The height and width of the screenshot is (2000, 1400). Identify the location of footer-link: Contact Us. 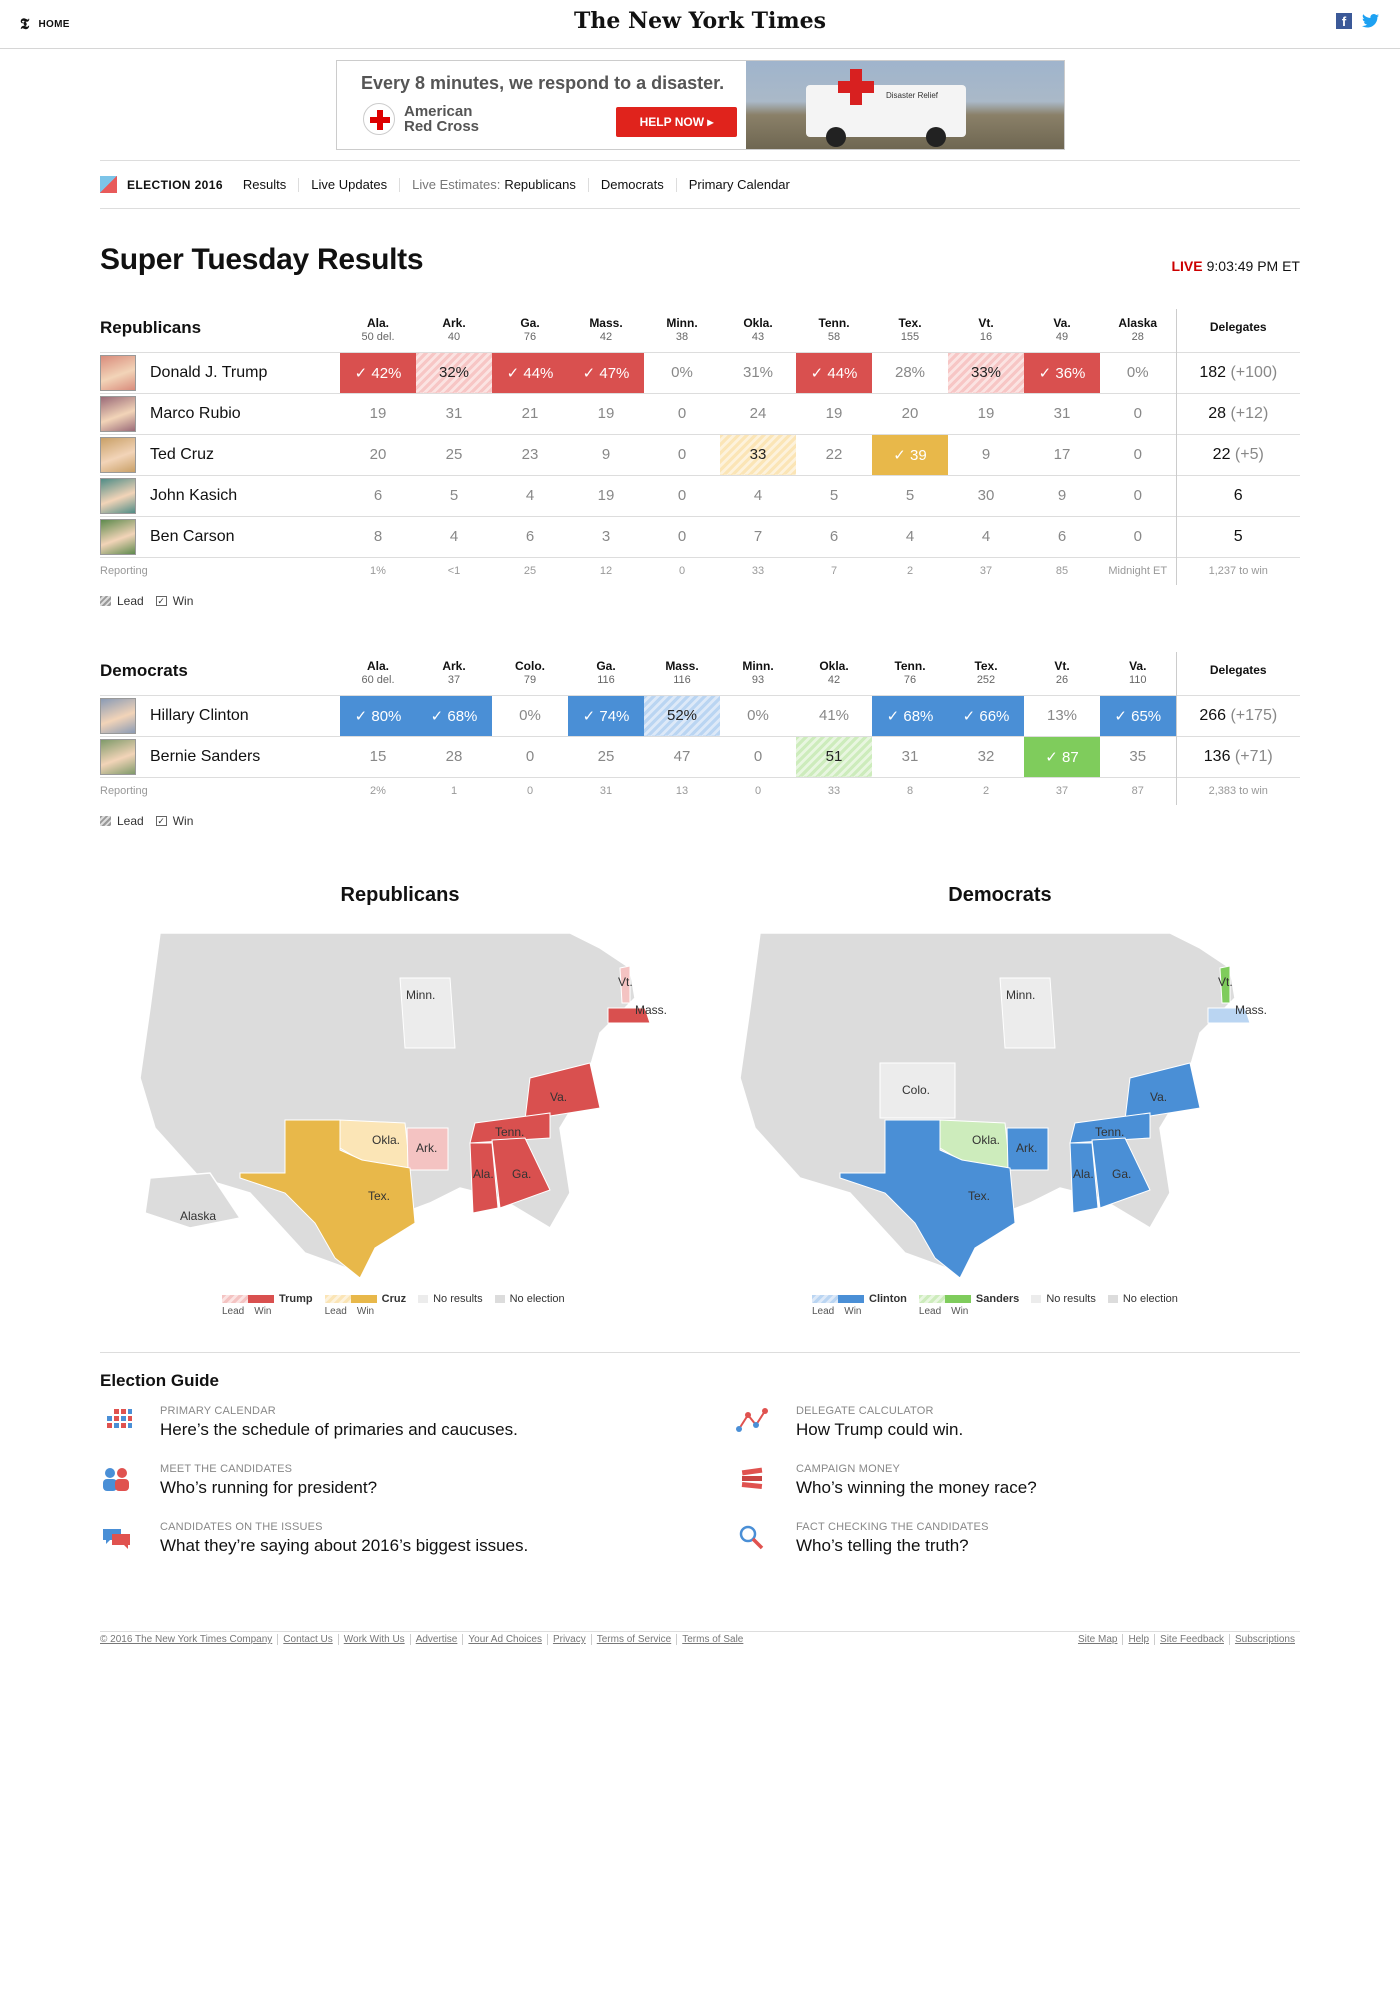
(307, 1639).